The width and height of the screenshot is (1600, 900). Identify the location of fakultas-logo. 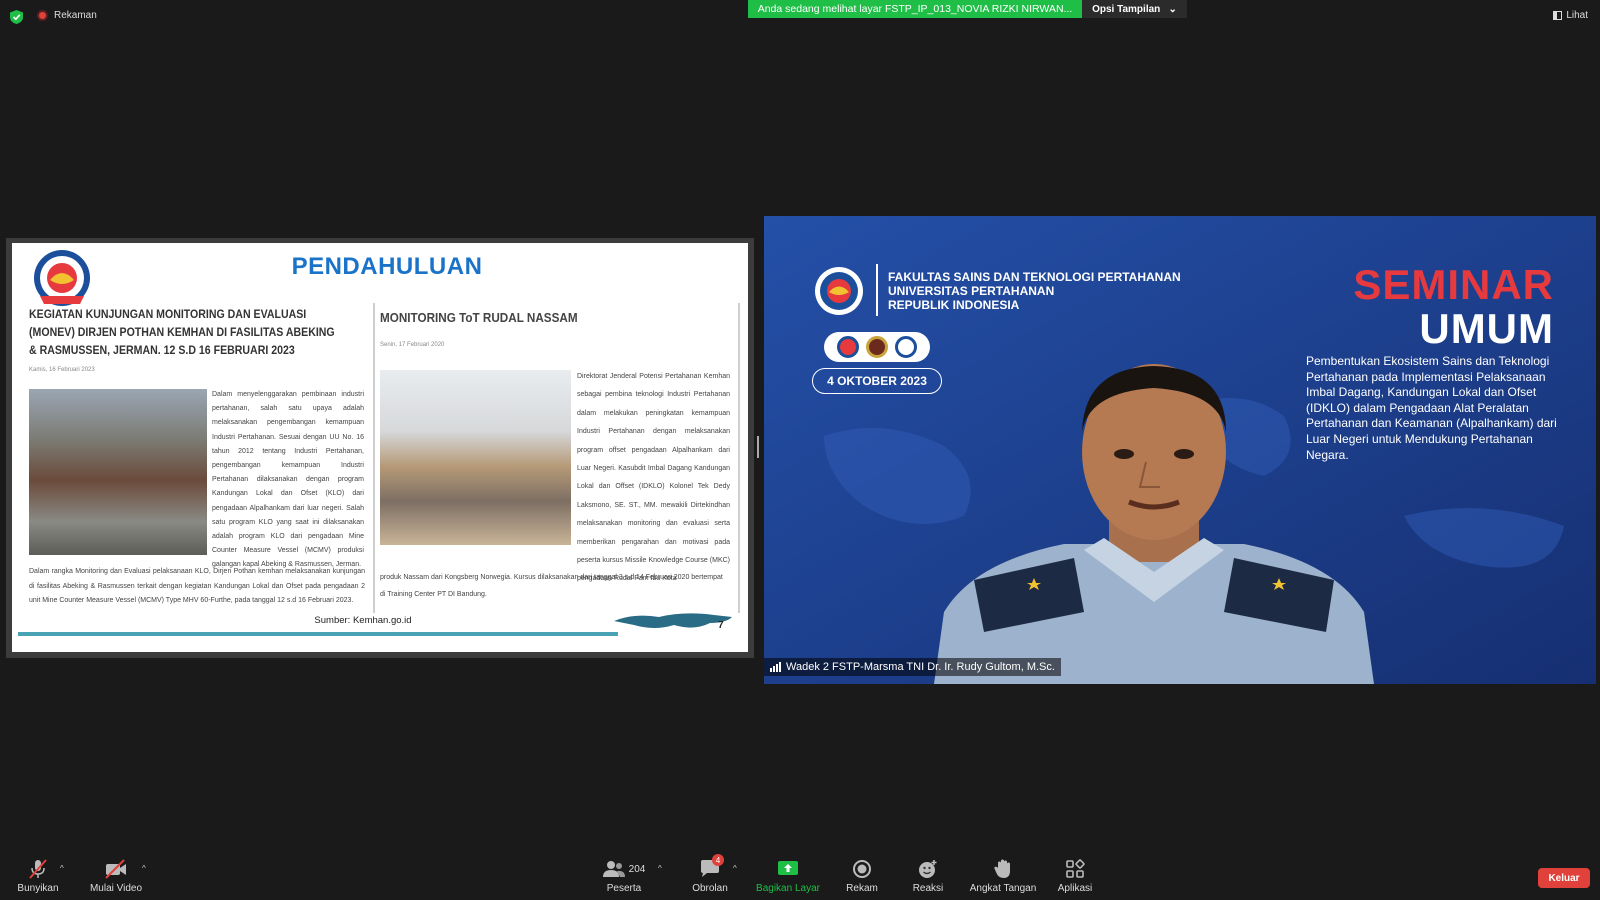
(839, 291).